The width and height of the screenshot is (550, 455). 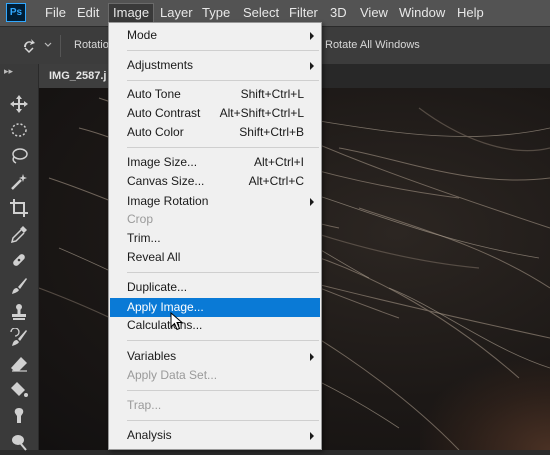 What do you see at coordinates (140, 219) in the screenshot?
I see `menu-item-label: Crop` at bounding box center [140, 219].